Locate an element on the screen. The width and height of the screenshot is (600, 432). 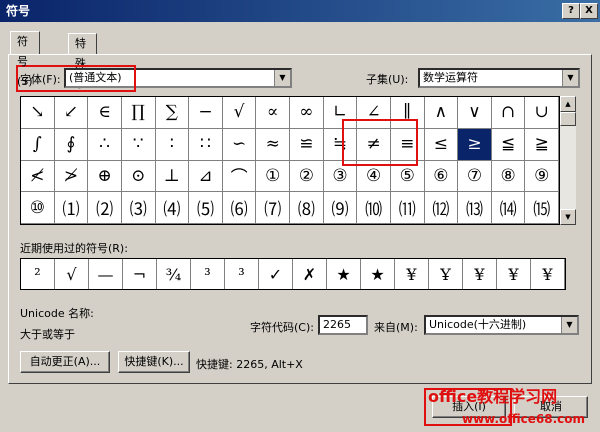
symbol-cell: √ is located at coordinates (239, 113).